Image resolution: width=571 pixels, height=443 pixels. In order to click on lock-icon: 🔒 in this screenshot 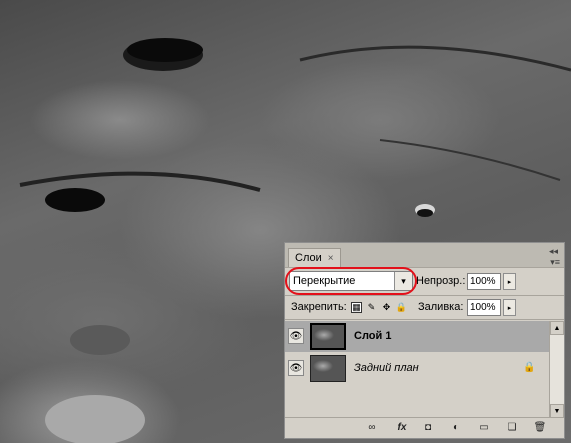, I will do `click(529, 367)`.